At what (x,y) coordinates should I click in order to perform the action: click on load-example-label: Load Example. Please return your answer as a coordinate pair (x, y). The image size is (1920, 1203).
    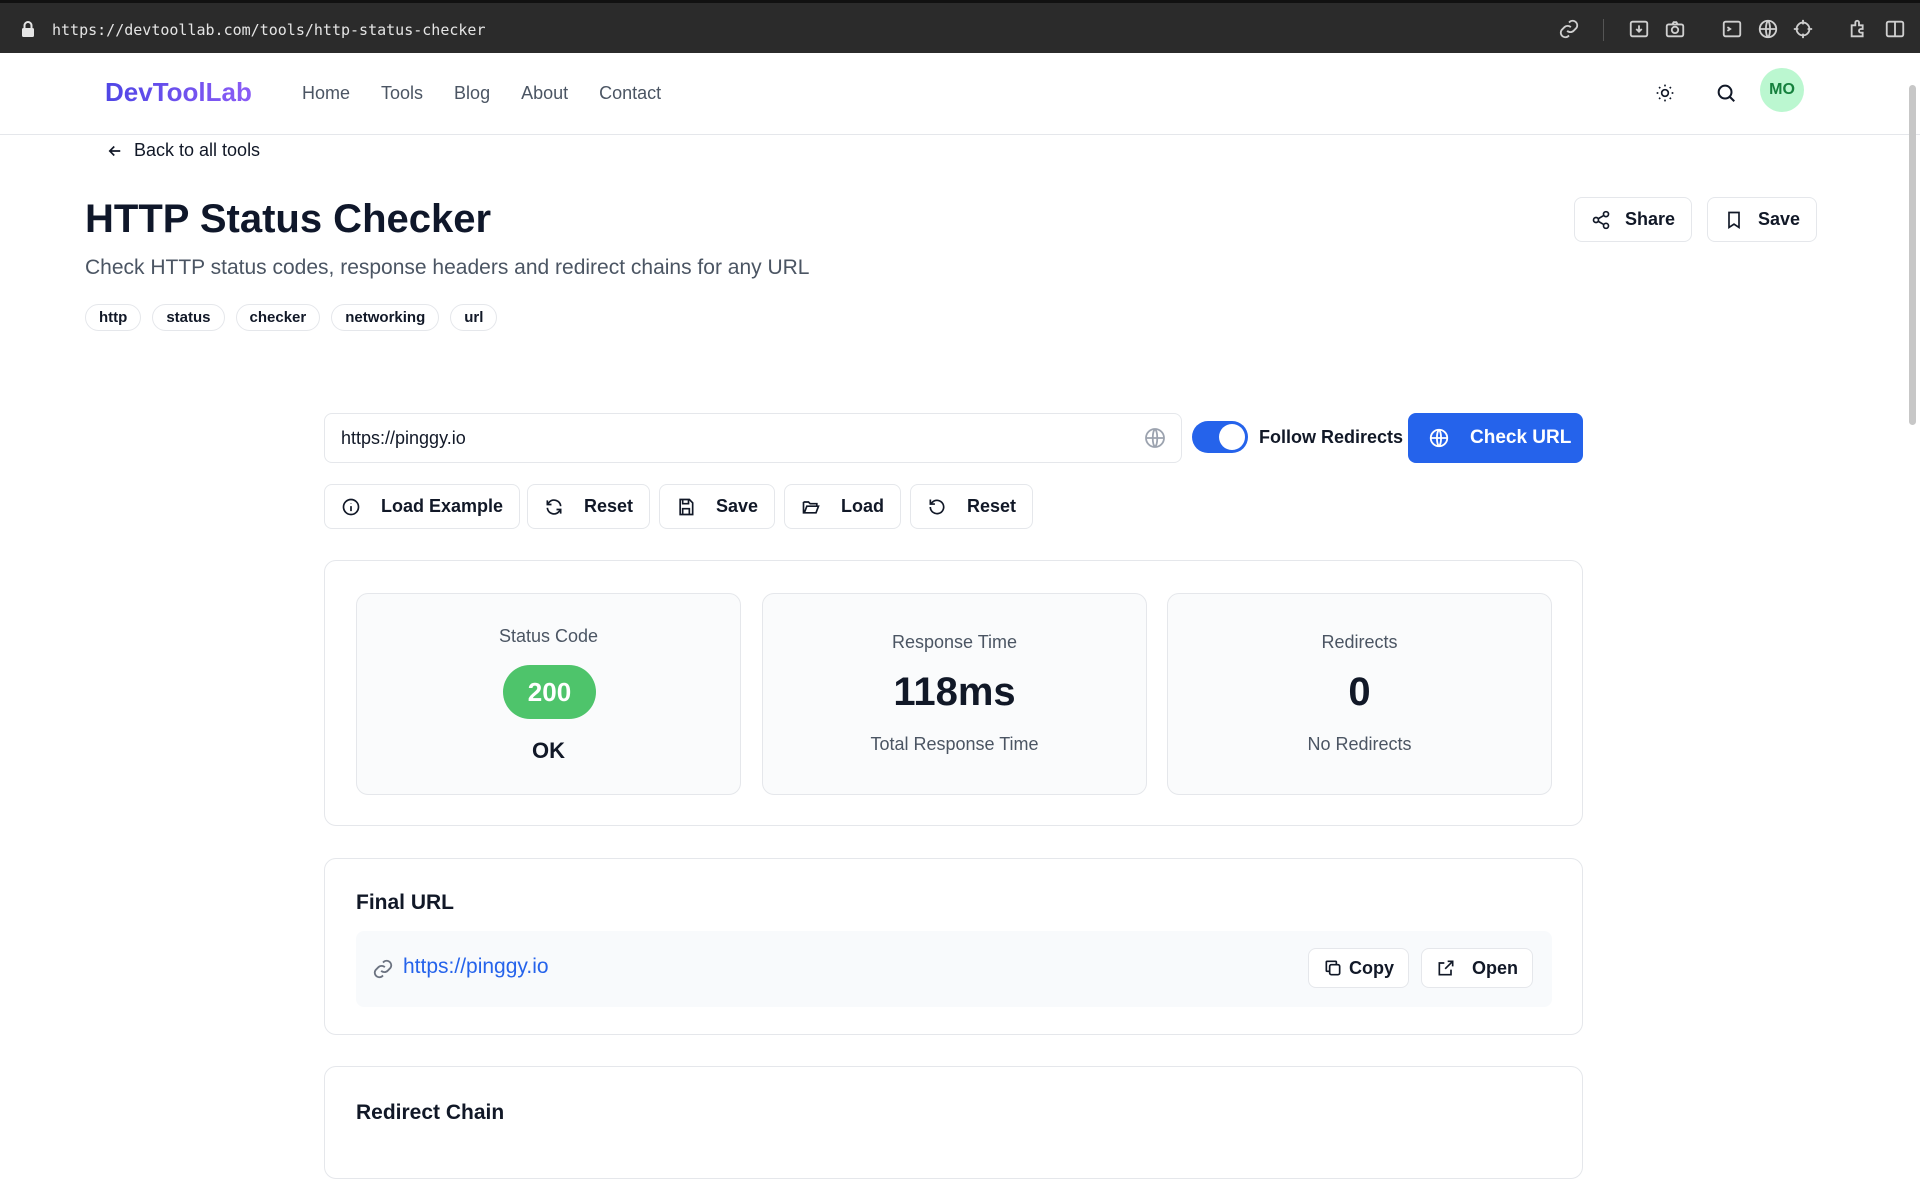
    Looking at the image, I should click on (442, 506).